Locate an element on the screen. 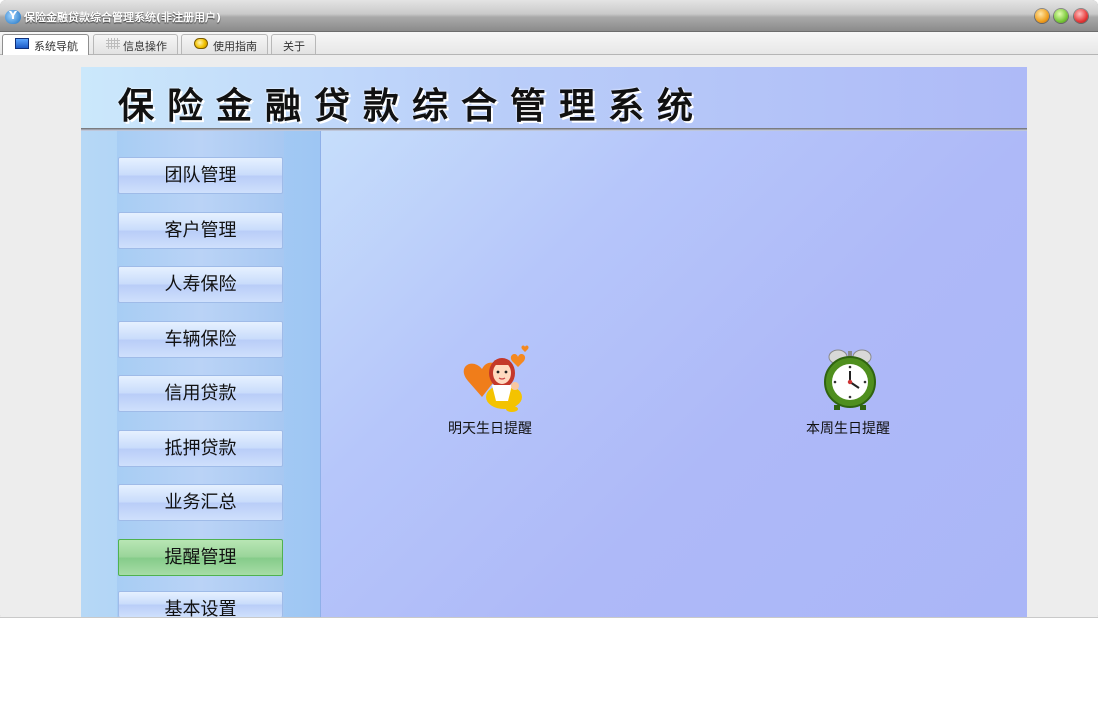  tab-bar: 系统导航 信息操作 使用指南 关于 is located at coordinates (549, 43).